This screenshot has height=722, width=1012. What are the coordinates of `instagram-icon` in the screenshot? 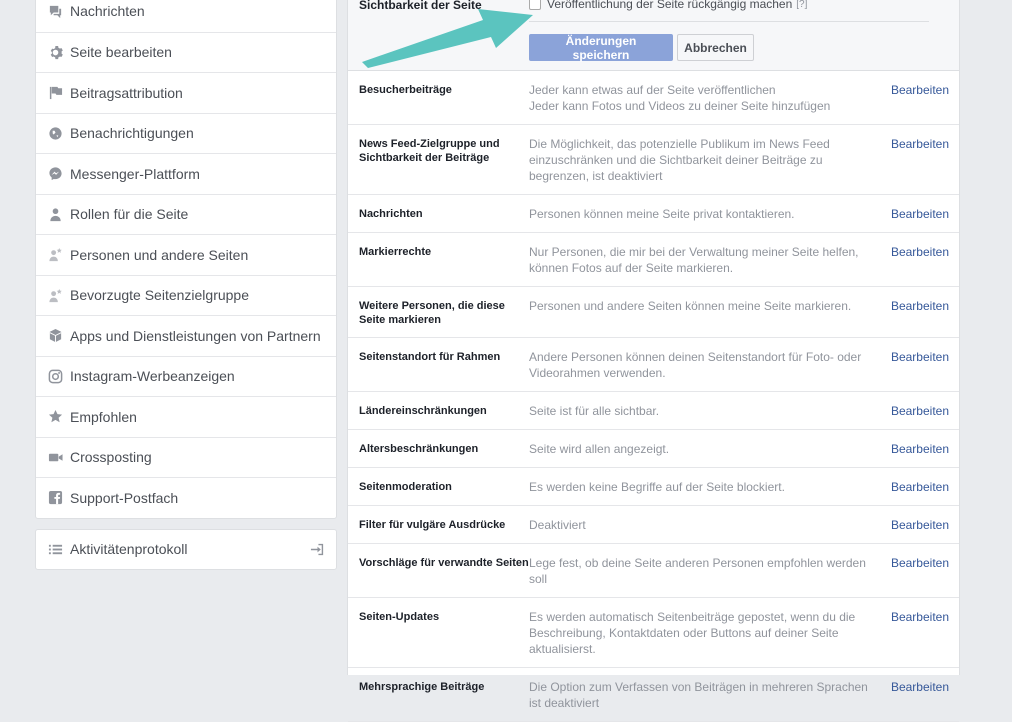 It's located at (55, 376).